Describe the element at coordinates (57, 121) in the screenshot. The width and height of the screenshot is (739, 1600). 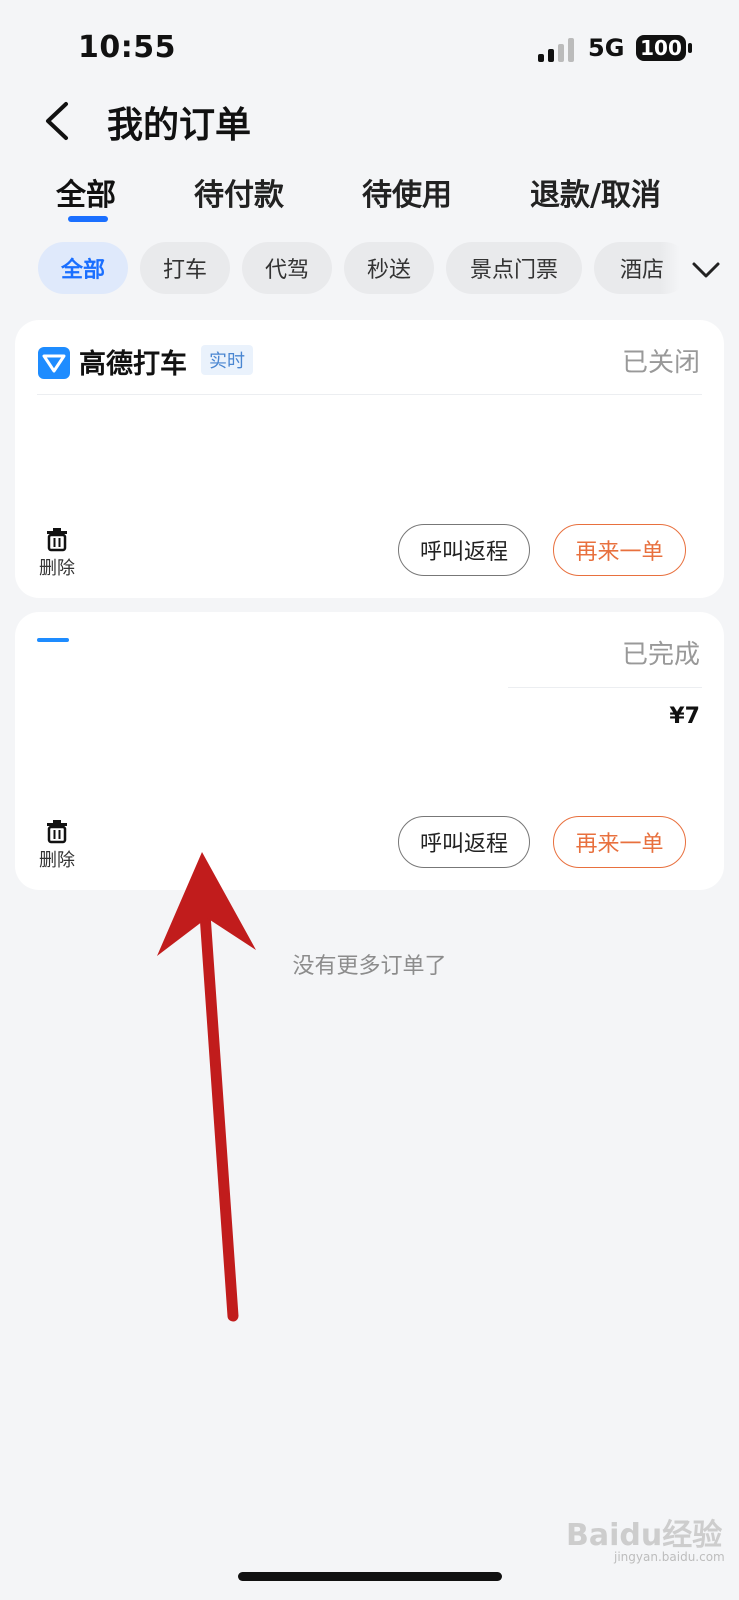
I see `chevron-left-icon` at that location.